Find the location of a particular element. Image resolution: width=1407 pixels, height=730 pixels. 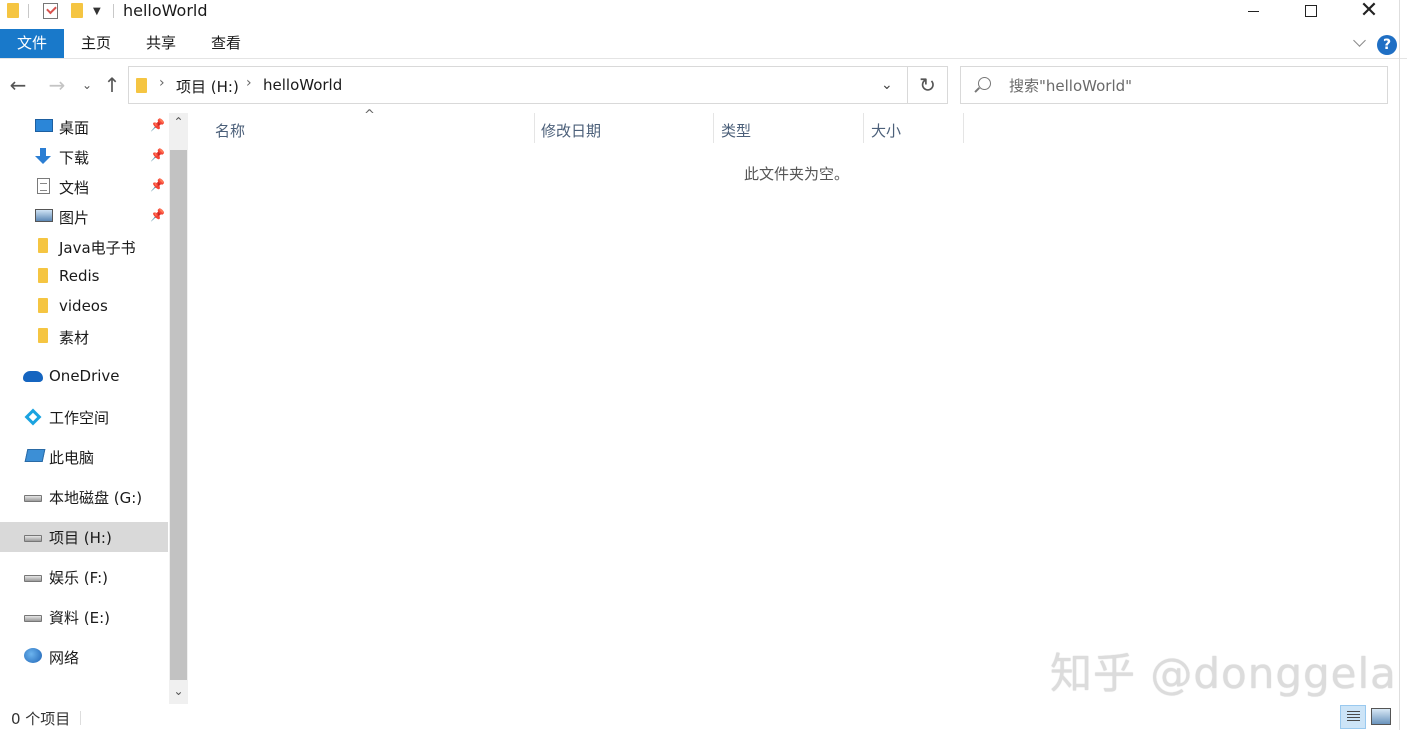

nav-item-label: 此电脑 is located at coordinates (72, 458).